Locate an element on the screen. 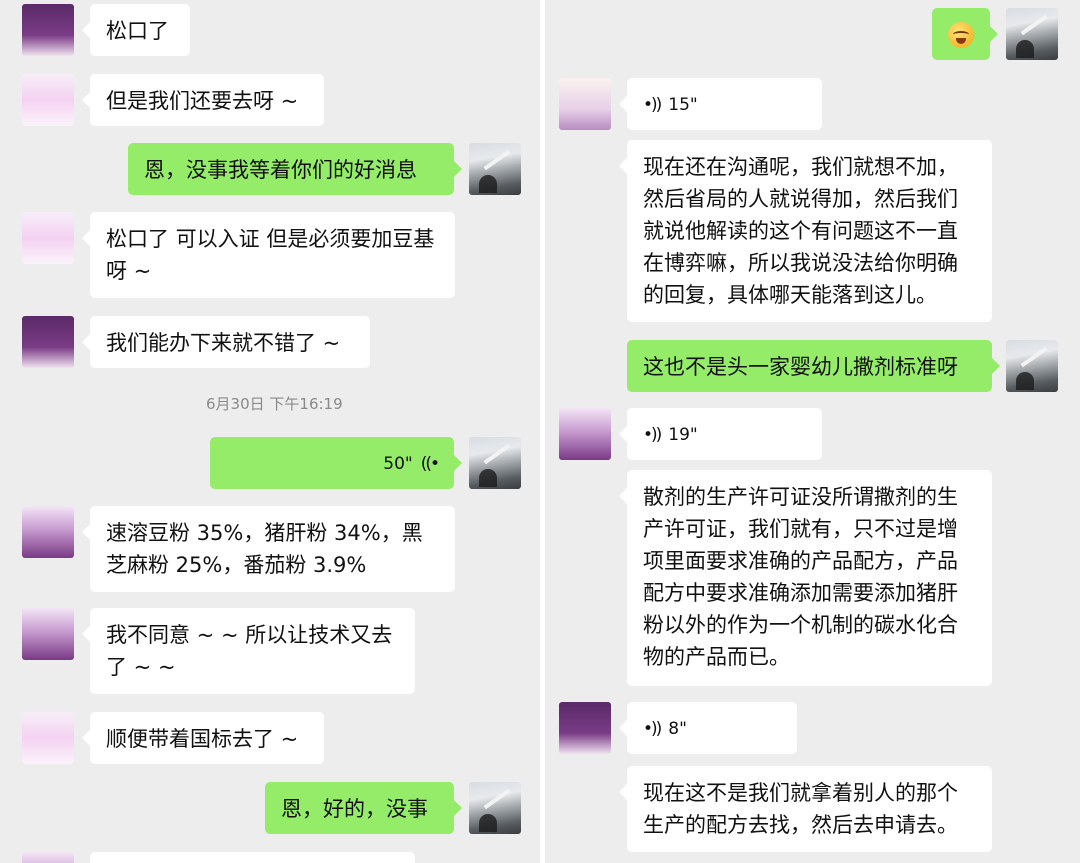  incoming-message is located at coordinates (252, 857).